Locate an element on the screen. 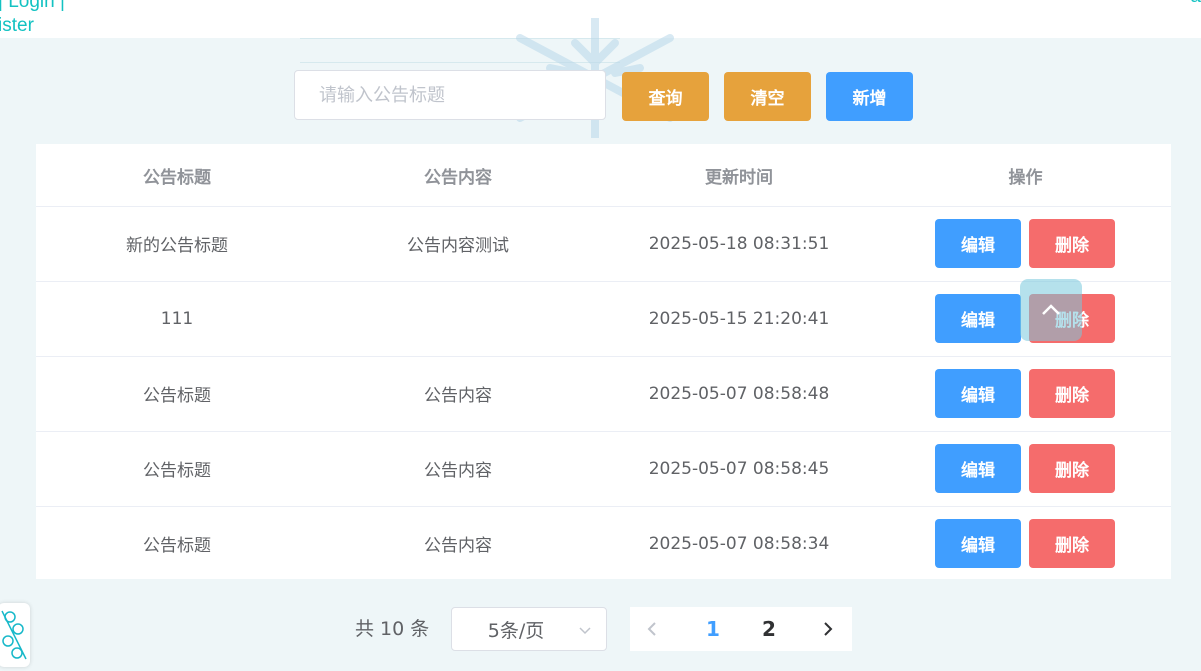 This screenshot has height=671, width=1201. cell-content: 公告内容测试 is located at coordinates (458, 246).